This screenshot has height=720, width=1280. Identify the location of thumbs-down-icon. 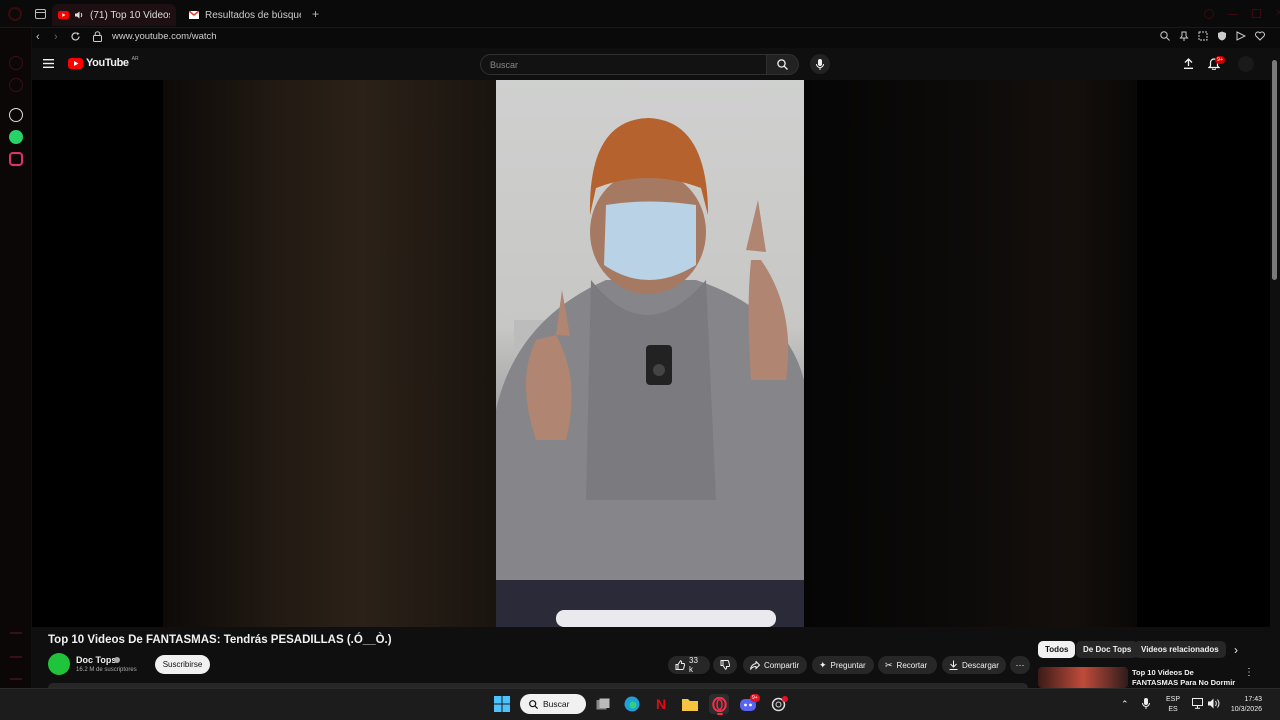
(725, 665).